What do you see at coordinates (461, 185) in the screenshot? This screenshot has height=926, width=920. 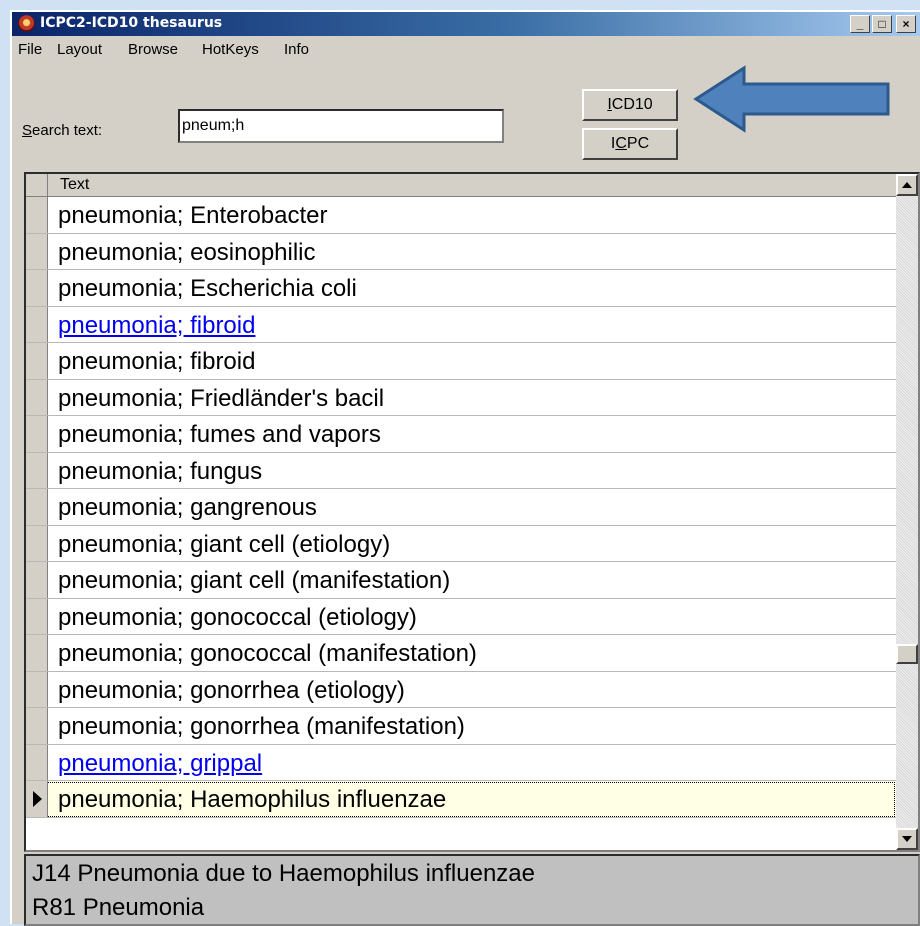 I see `grid-header: Text` at bounding box center [461, 185].